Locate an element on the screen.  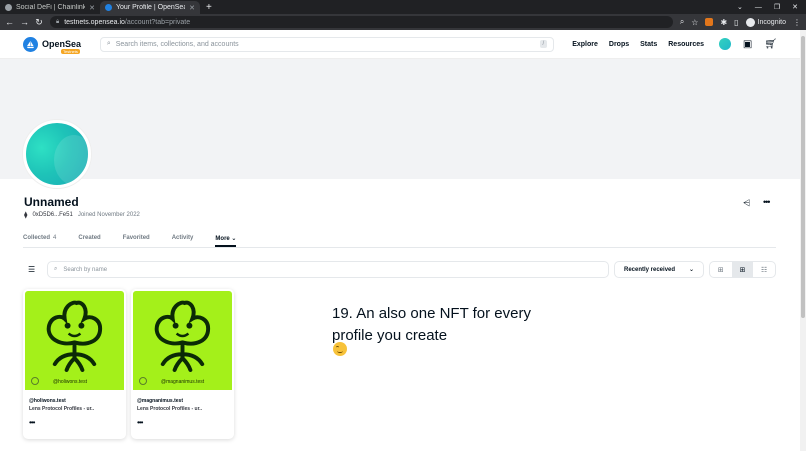
tab-favorited: Favorited is located at coordinates (136, 239).